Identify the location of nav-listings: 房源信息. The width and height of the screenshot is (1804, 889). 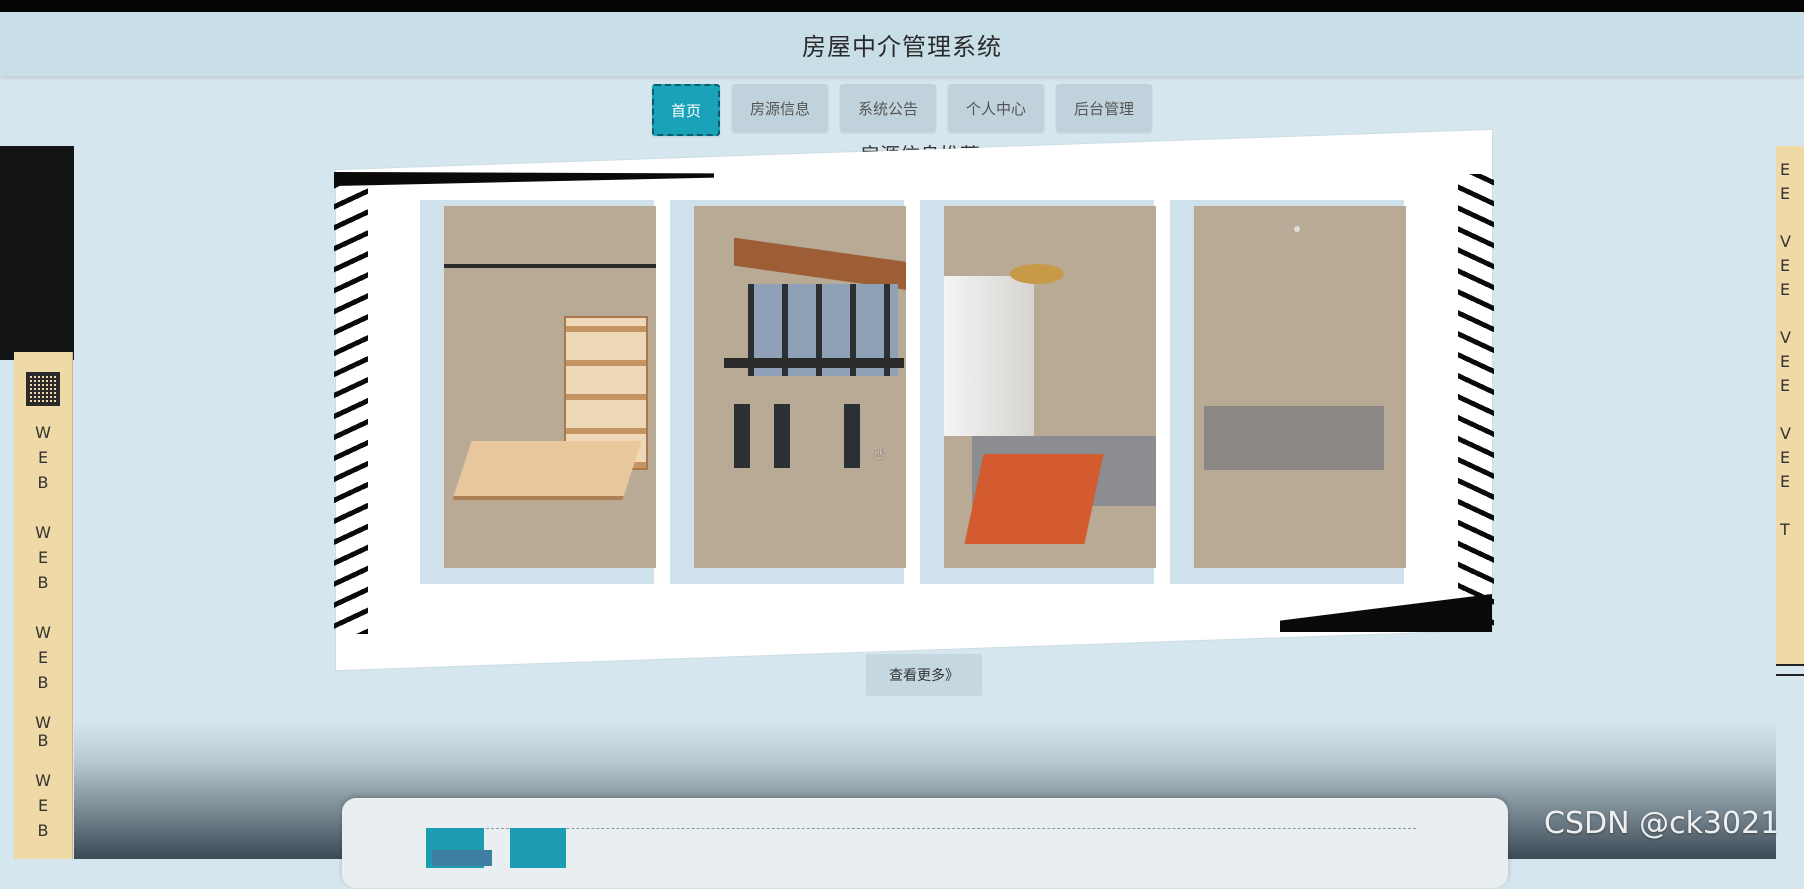
(780, 108).